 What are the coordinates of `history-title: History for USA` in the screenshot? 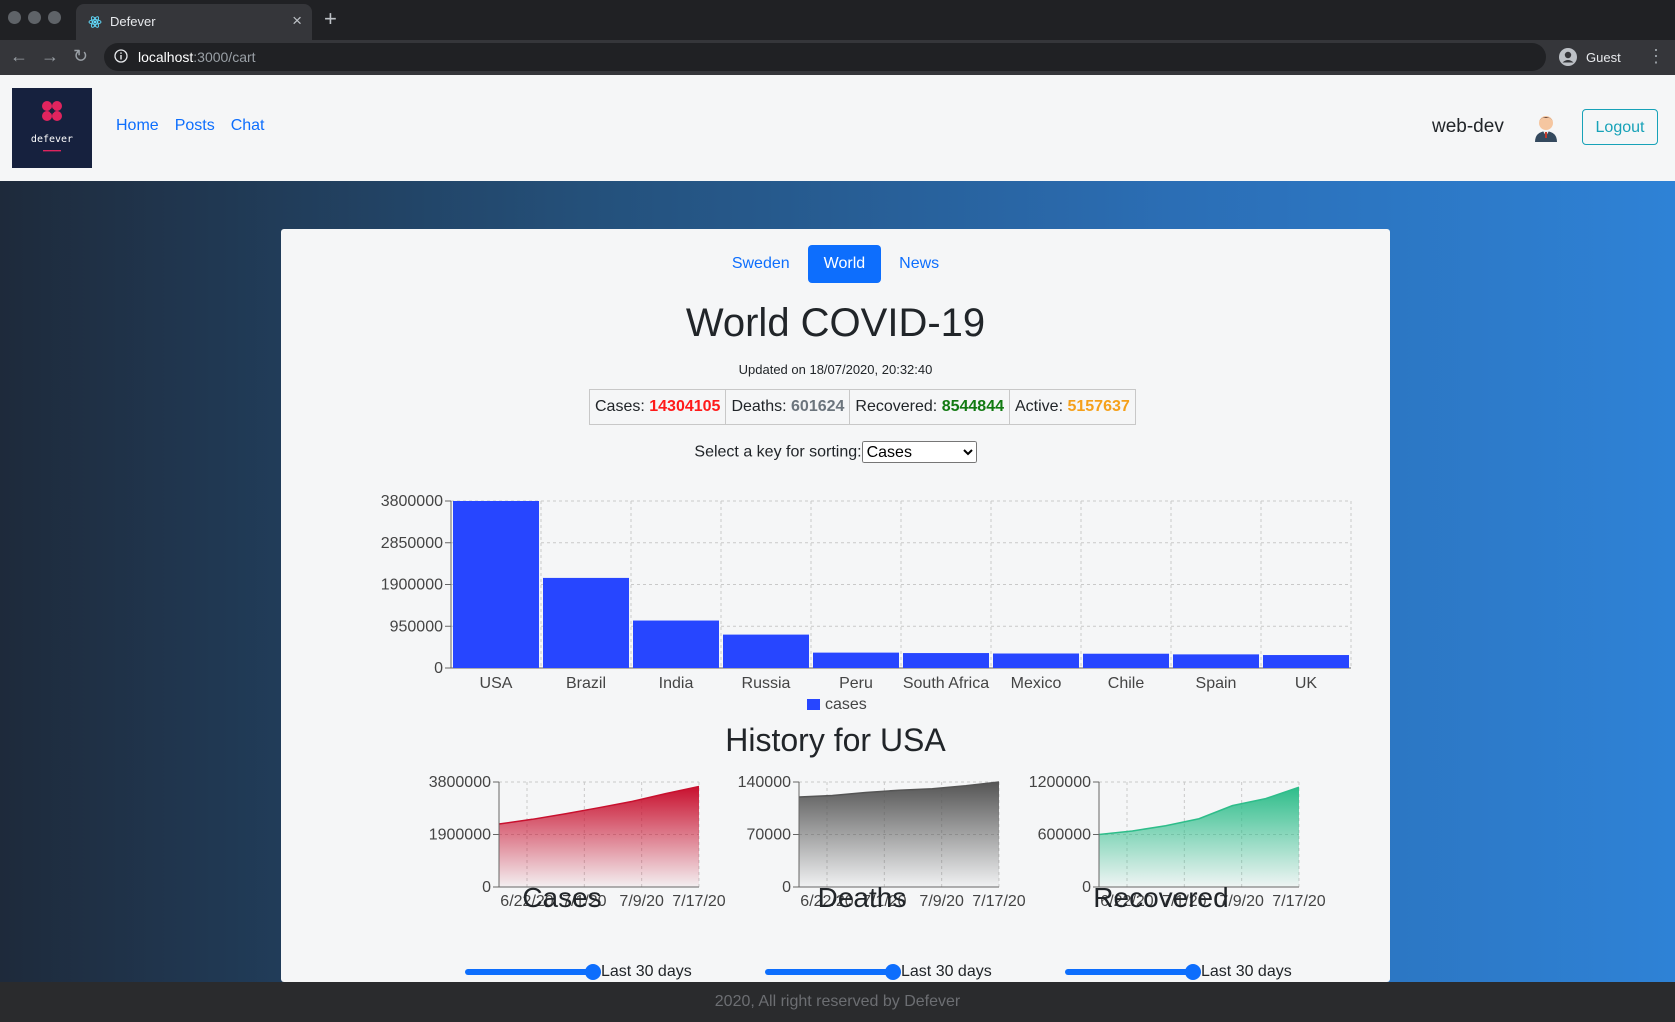 It's located at (835, 740).